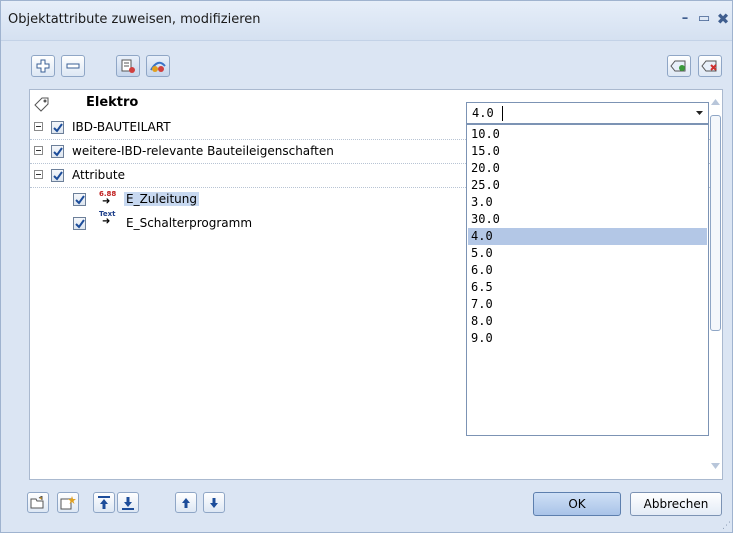 The image size is (733, 533). I want to click on dropdown-option: 6.0, so click(587, 270).